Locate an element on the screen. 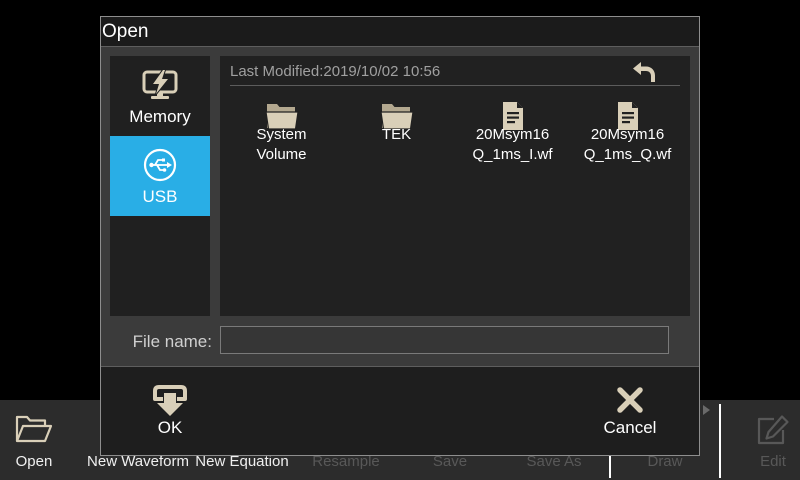 Image resolution: width=800 pixels, height=480 pixels. file-name: 20Msym16 Q_1ms_I.wf is located at coordinates (512, 145).